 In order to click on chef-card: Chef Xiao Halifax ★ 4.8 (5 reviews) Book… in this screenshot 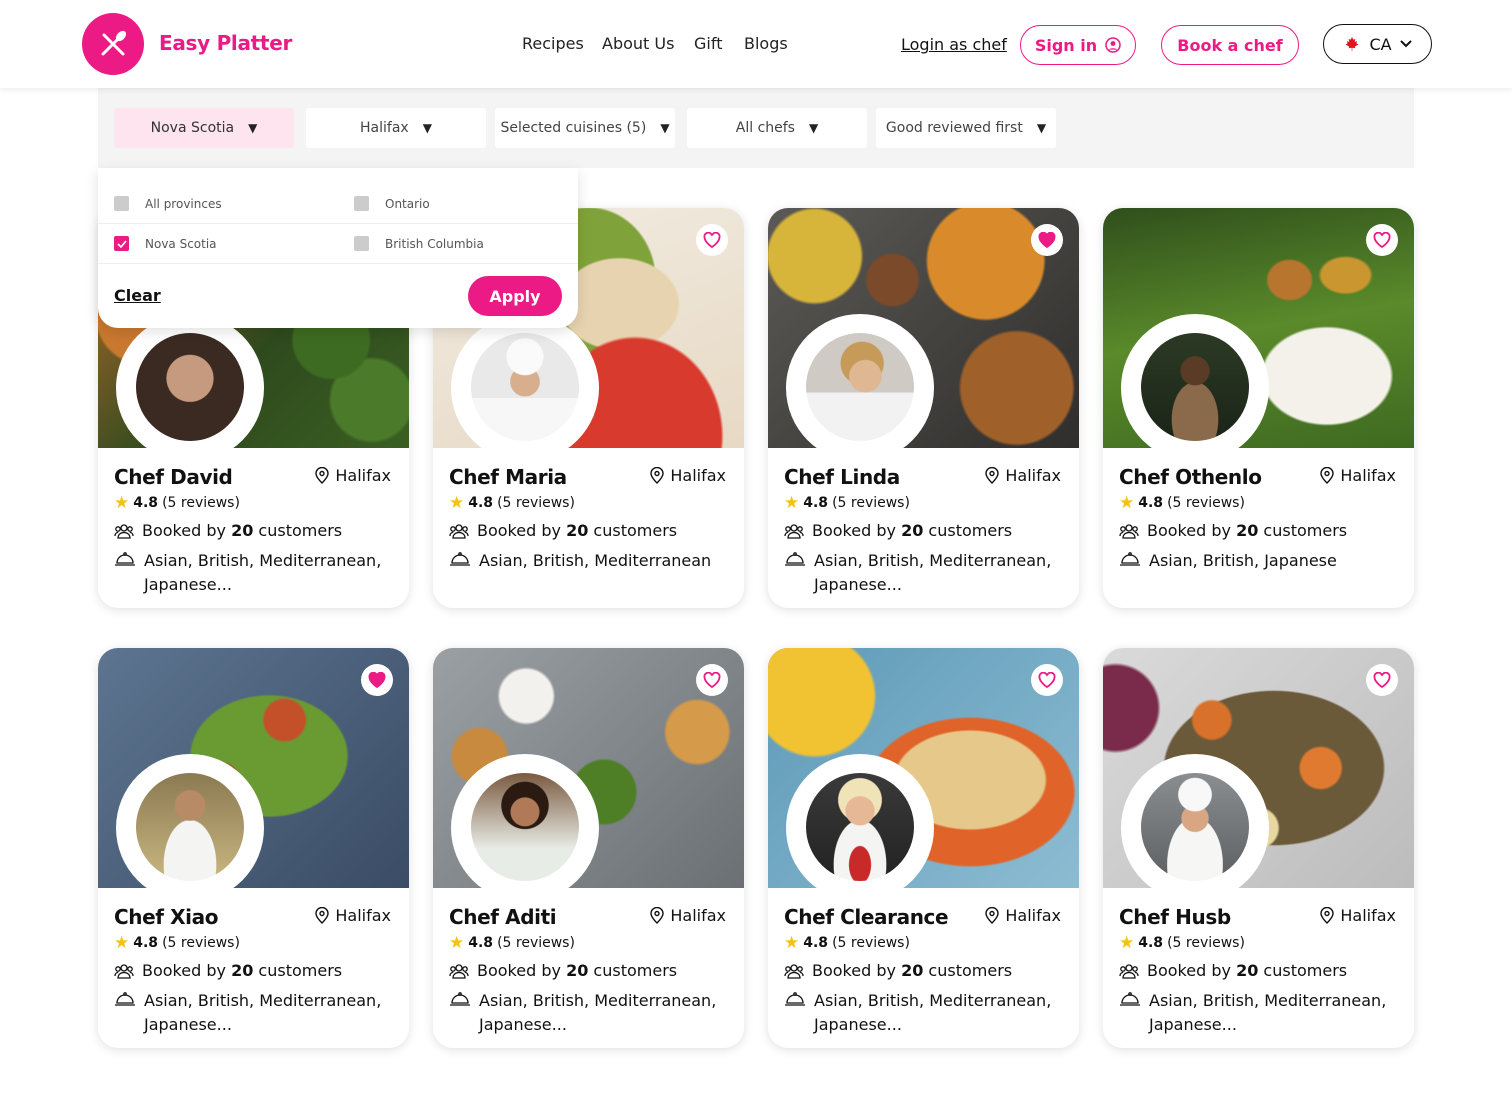, I will do `click(253, 848)`.